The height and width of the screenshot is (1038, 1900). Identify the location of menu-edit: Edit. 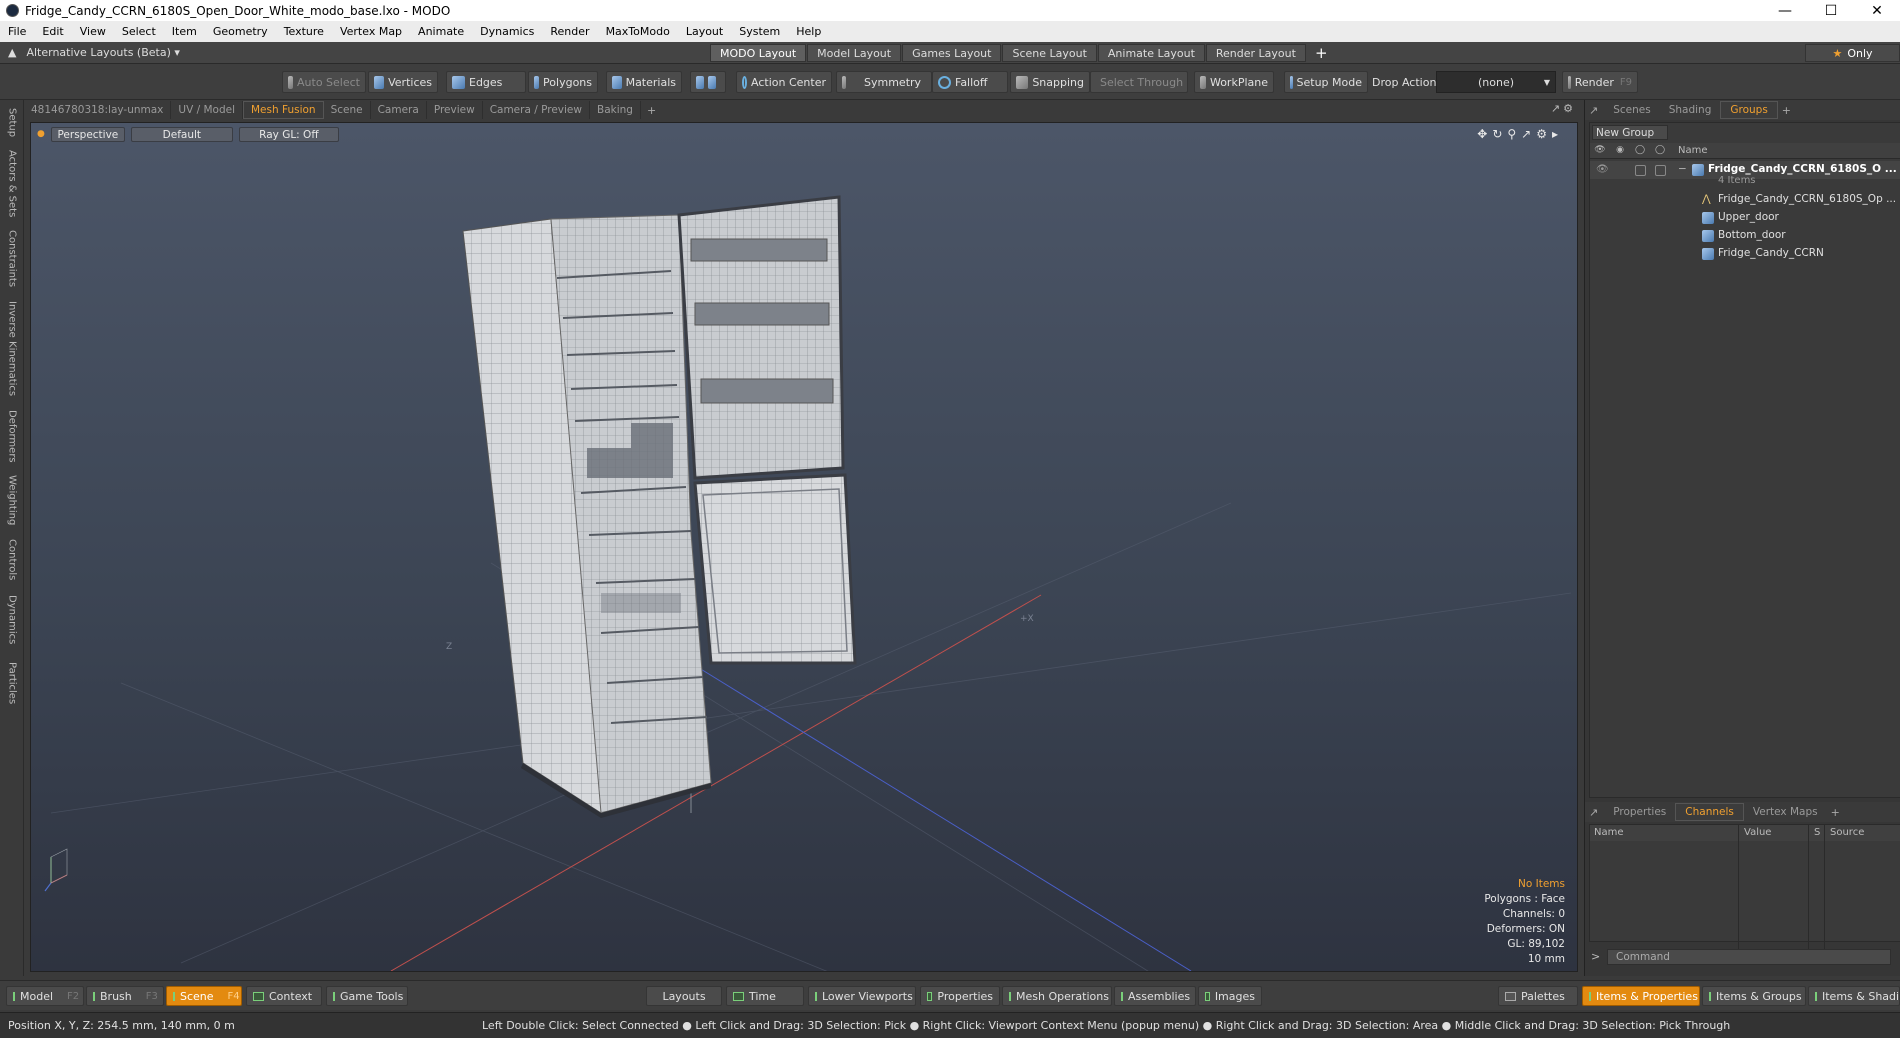
(52, 31).